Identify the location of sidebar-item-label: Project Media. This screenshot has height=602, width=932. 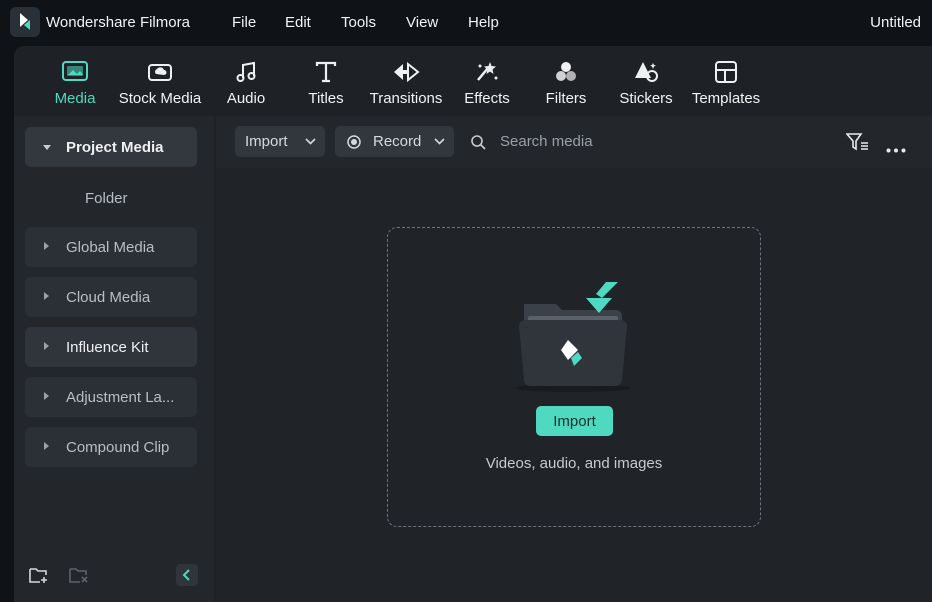
(115, 147).